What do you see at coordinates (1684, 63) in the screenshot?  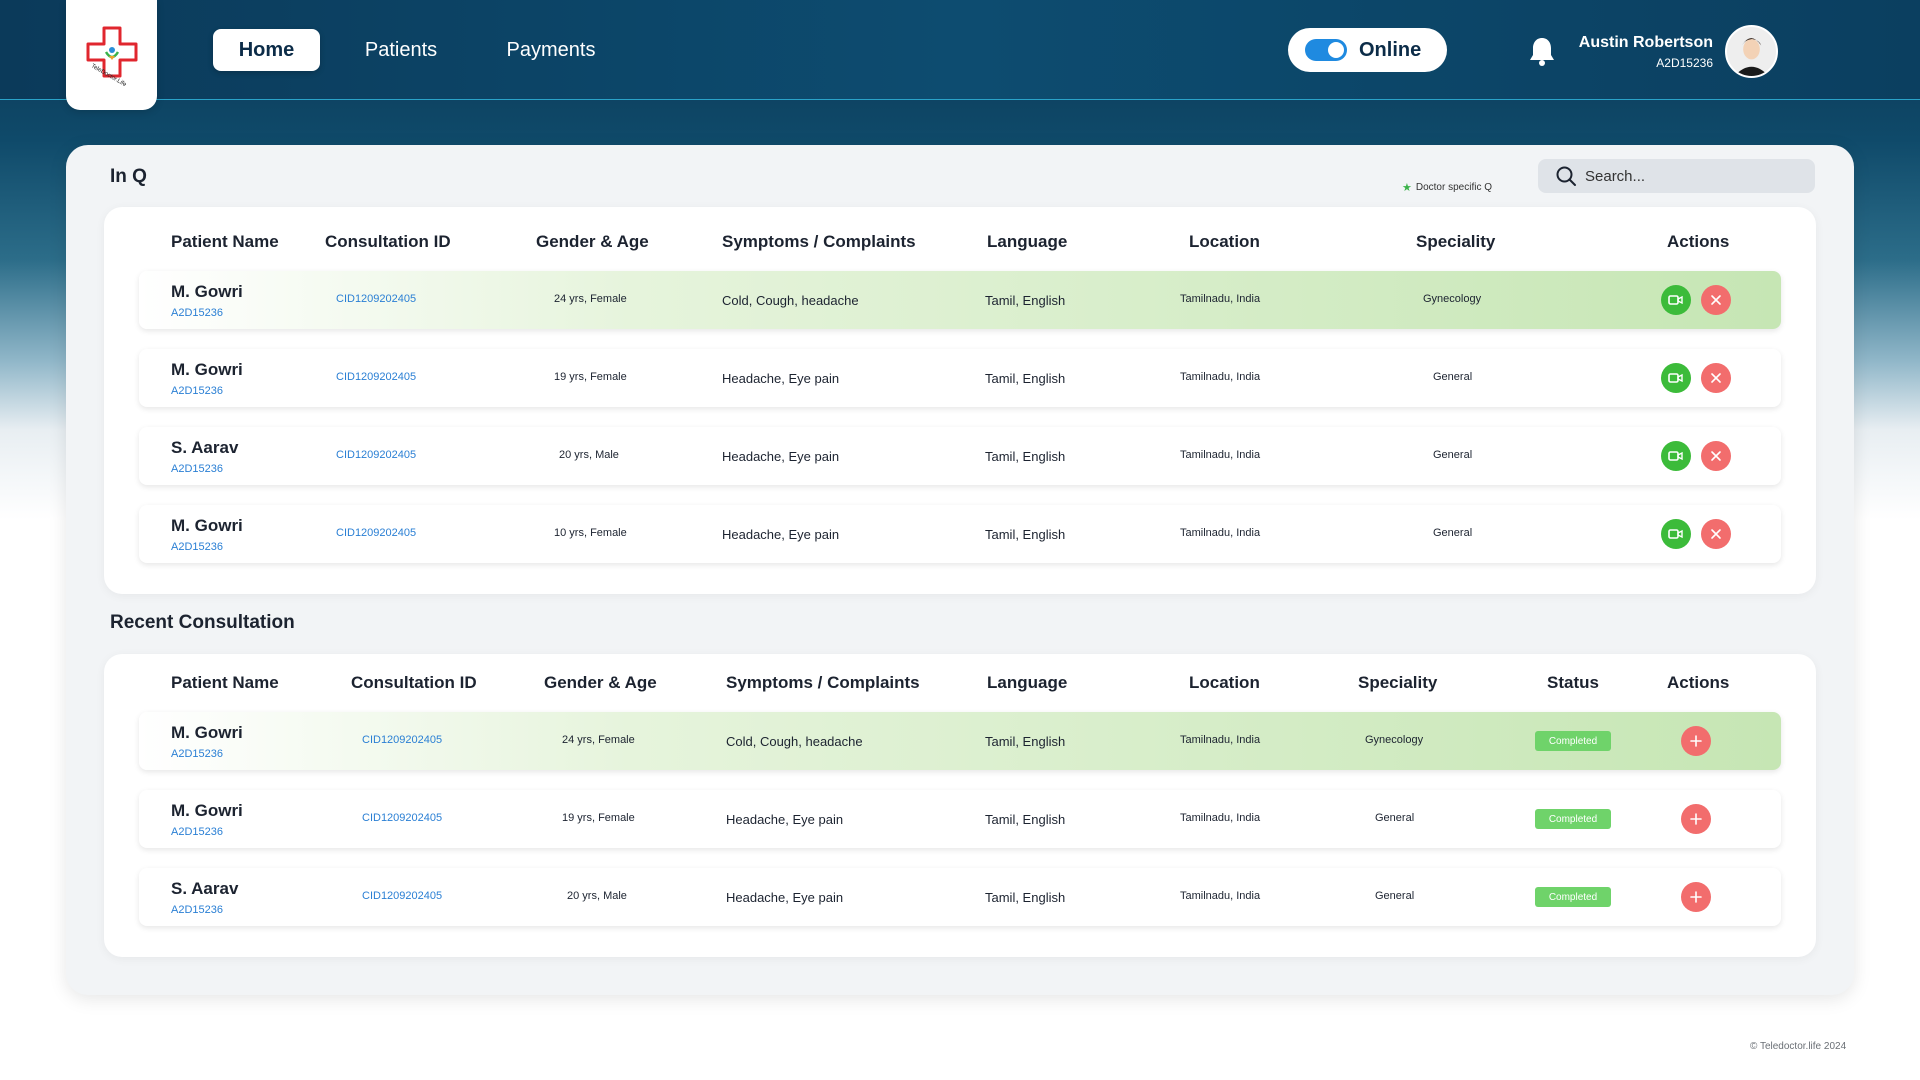 I see `user-id: A2D15236` at bounding box center [1684, 63].